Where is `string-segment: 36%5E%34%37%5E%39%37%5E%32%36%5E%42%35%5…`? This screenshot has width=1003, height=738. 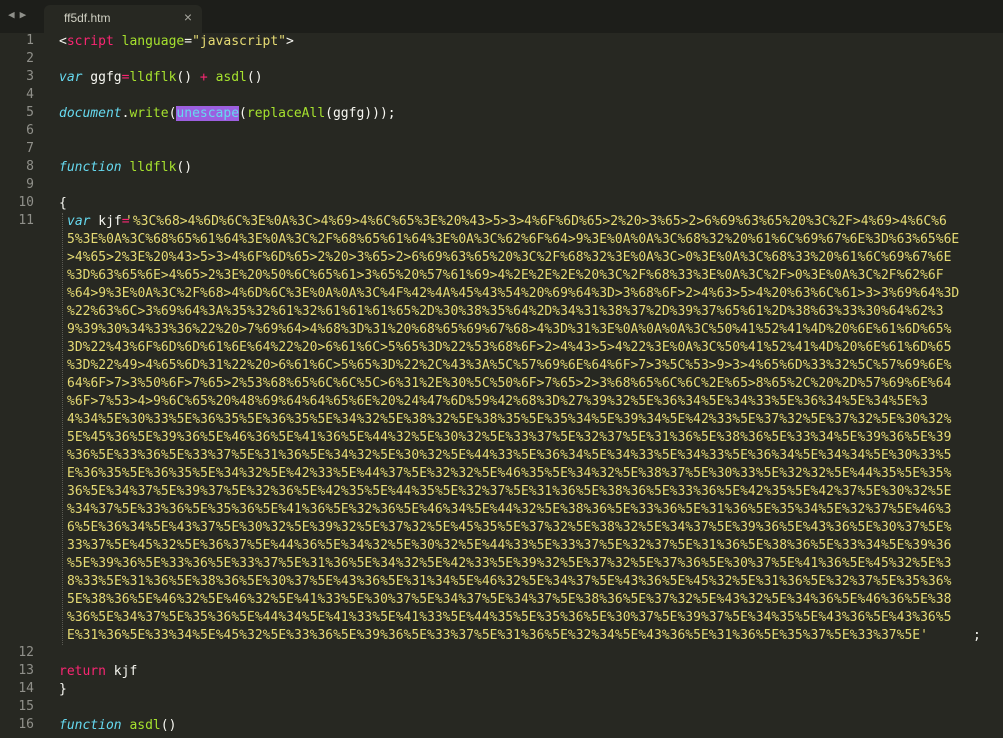 string-segment: 36%5E%34%37%5E%39%37%5E%32%36%5E%42%35%5… is located at coordinates (509, 491).